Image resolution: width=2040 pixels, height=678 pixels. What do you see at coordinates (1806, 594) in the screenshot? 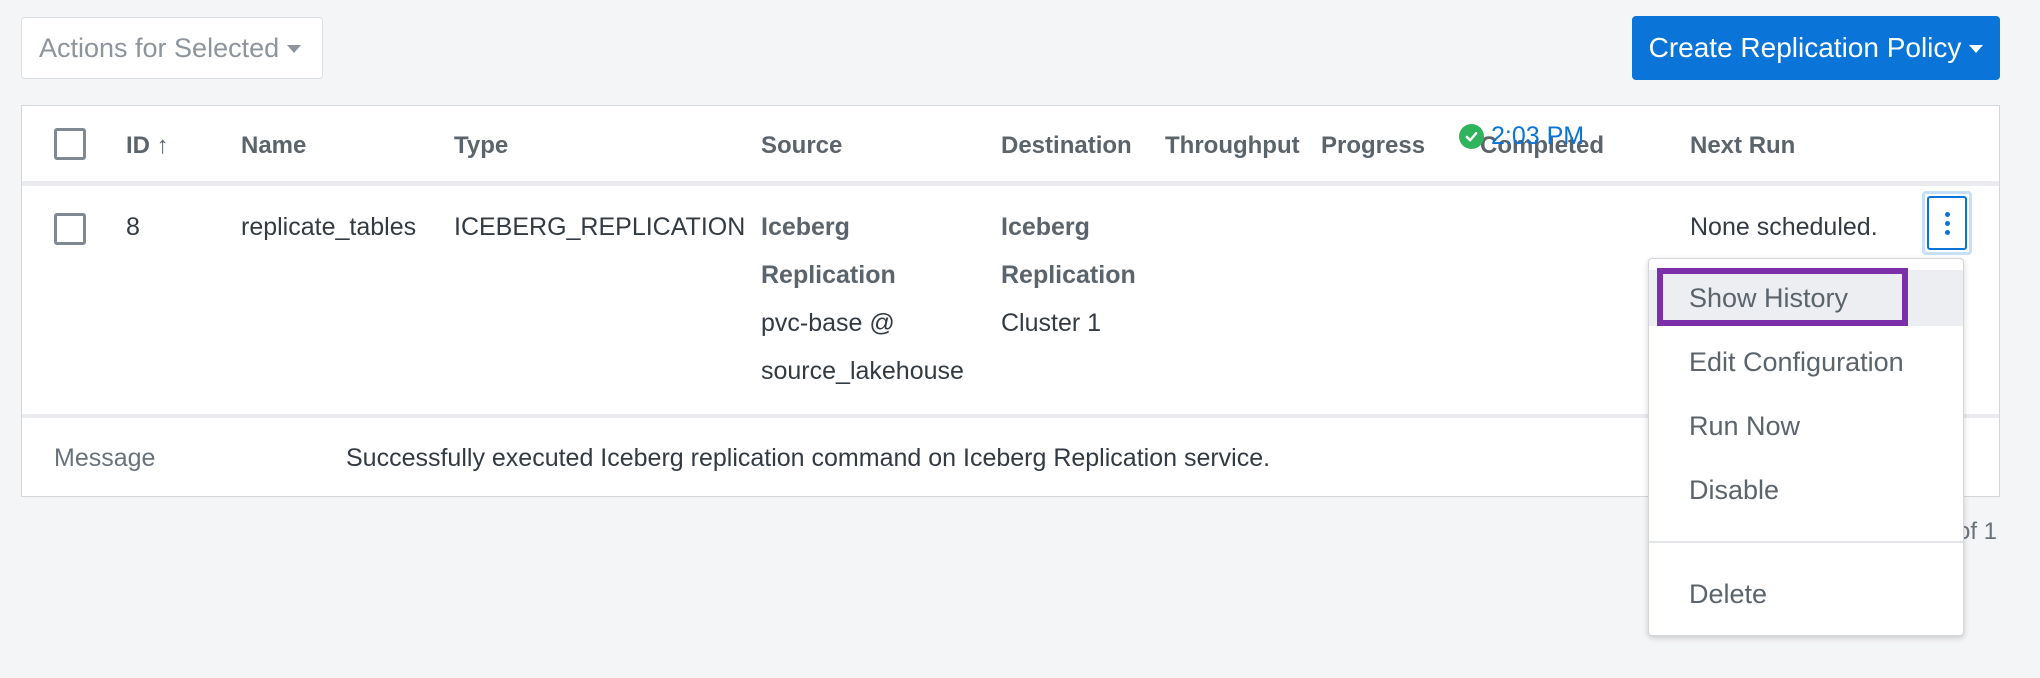
I see `menu-item-delete: Delete` at bounding box center [1806, 594].